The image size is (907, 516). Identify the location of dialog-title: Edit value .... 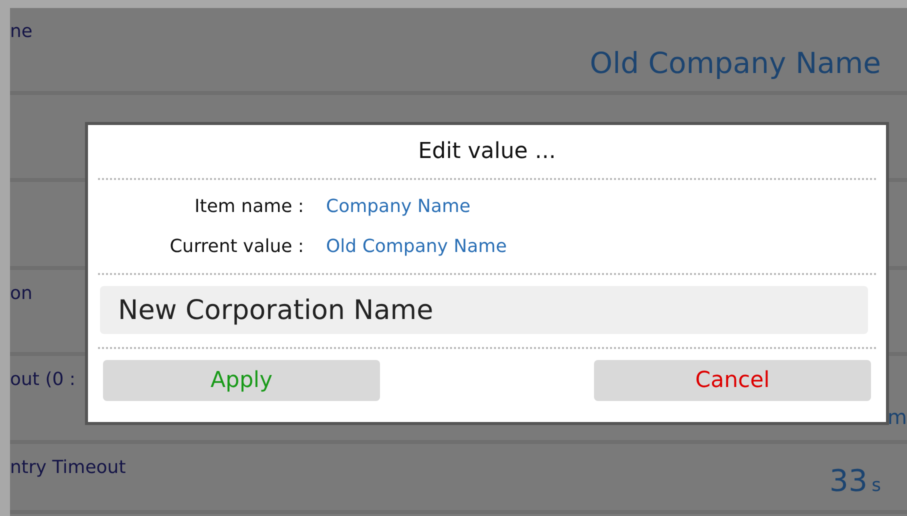
(487, 152).